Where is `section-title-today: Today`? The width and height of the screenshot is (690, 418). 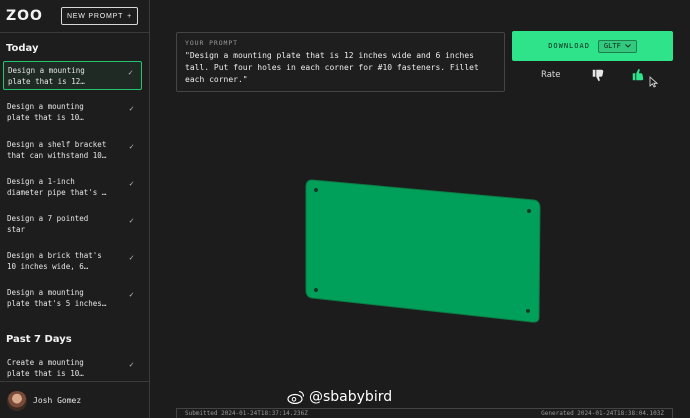 section-title-today: Today is located at coordinates (22, 48).